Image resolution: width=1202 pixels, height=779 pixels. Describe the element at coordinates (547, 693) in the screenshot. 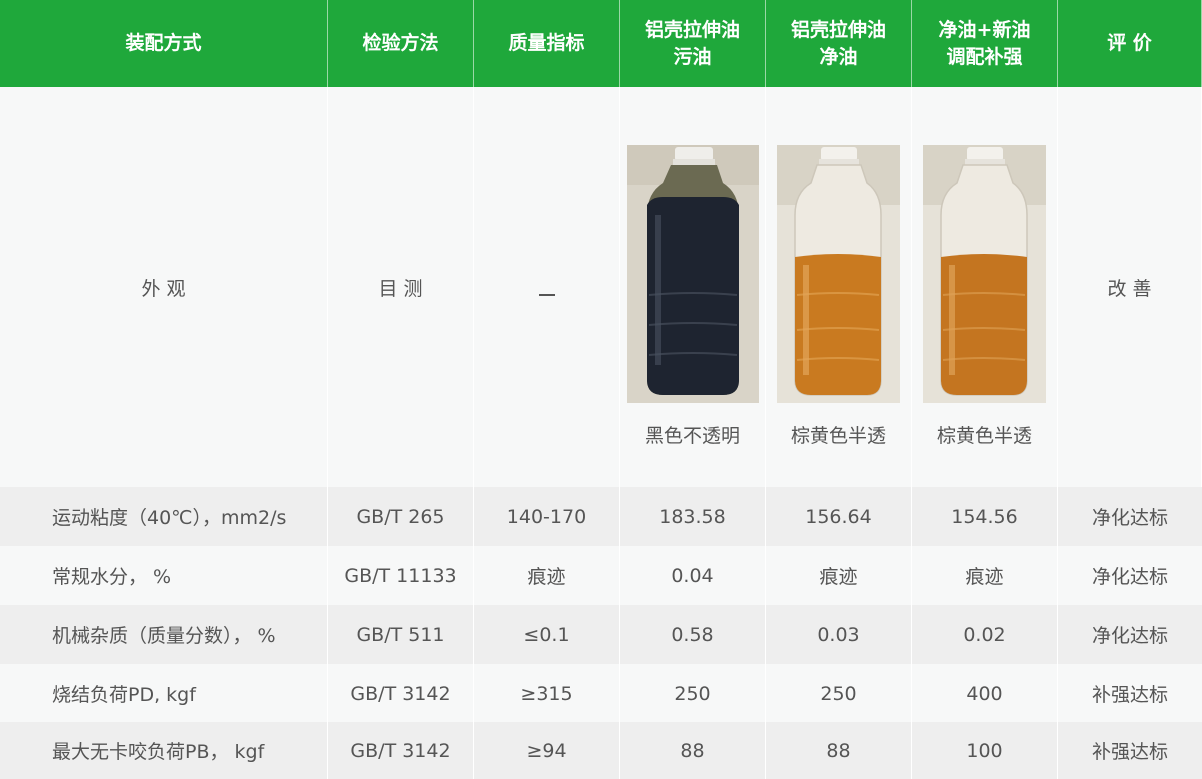

I see `row-spec: ≥315` at that location.